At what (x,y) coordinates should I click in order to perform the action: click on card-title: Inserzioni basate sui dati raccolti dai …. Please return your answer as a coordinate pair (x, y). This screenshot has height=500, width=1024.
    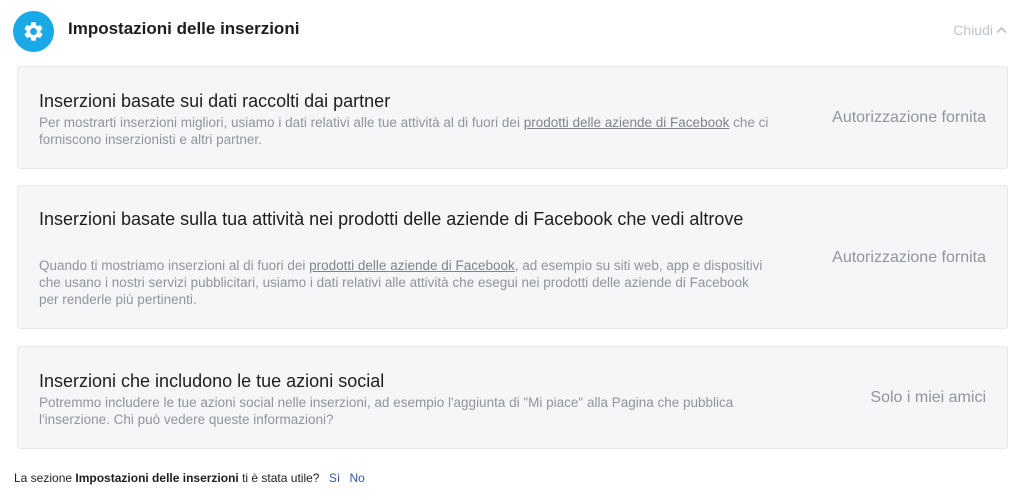
    Looking at the image, I should click on (215, 101).